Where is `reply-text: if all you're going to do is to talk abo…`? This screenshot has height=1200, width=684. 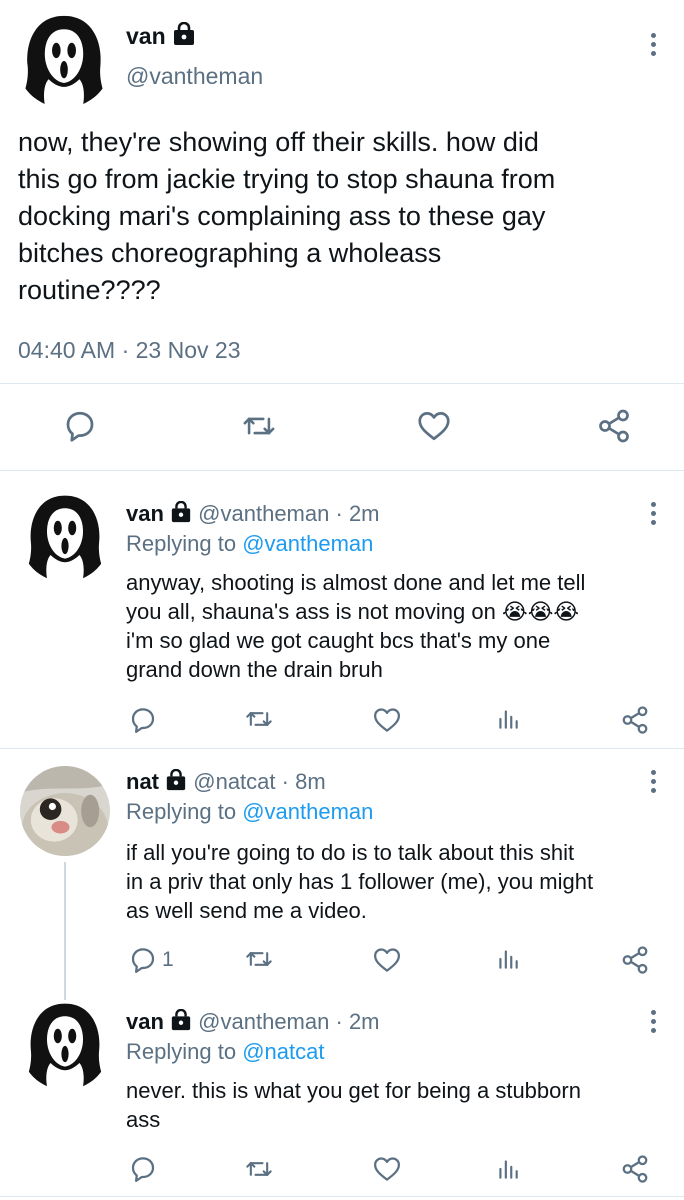
reply-text: if all you're going to do is to talk abo… is located at coordinates (360, 881).